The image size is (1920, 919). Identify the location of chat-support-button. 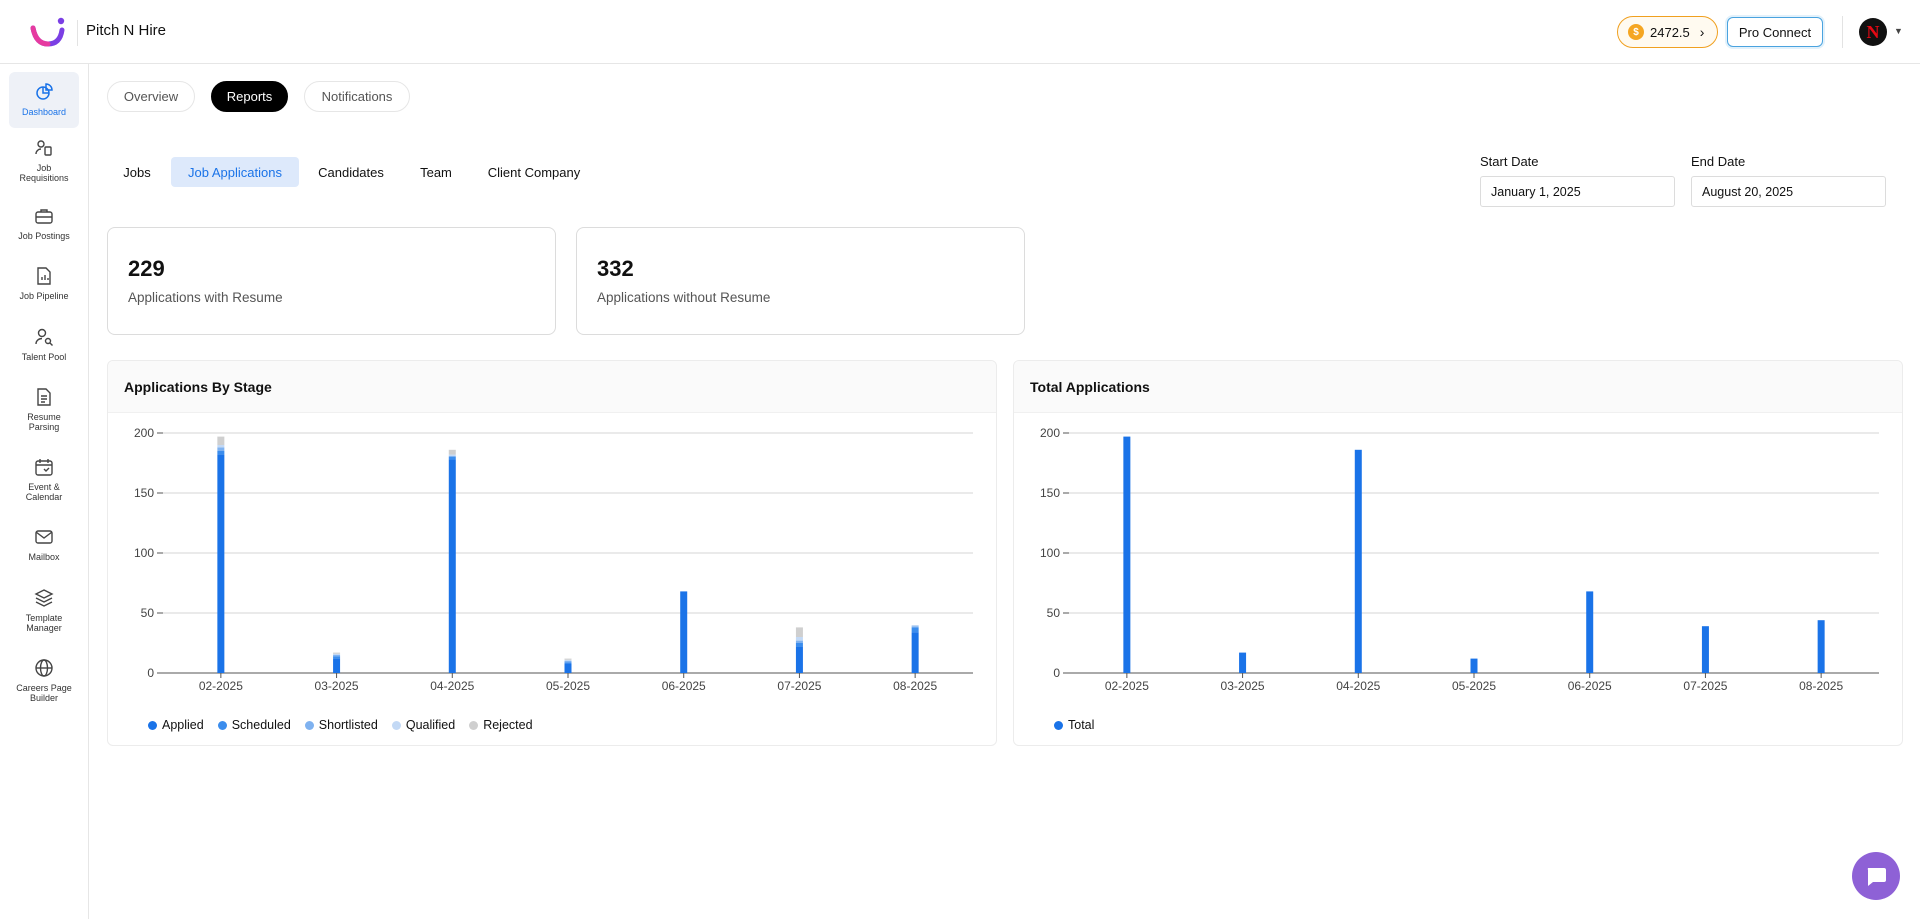
(1876, 876).